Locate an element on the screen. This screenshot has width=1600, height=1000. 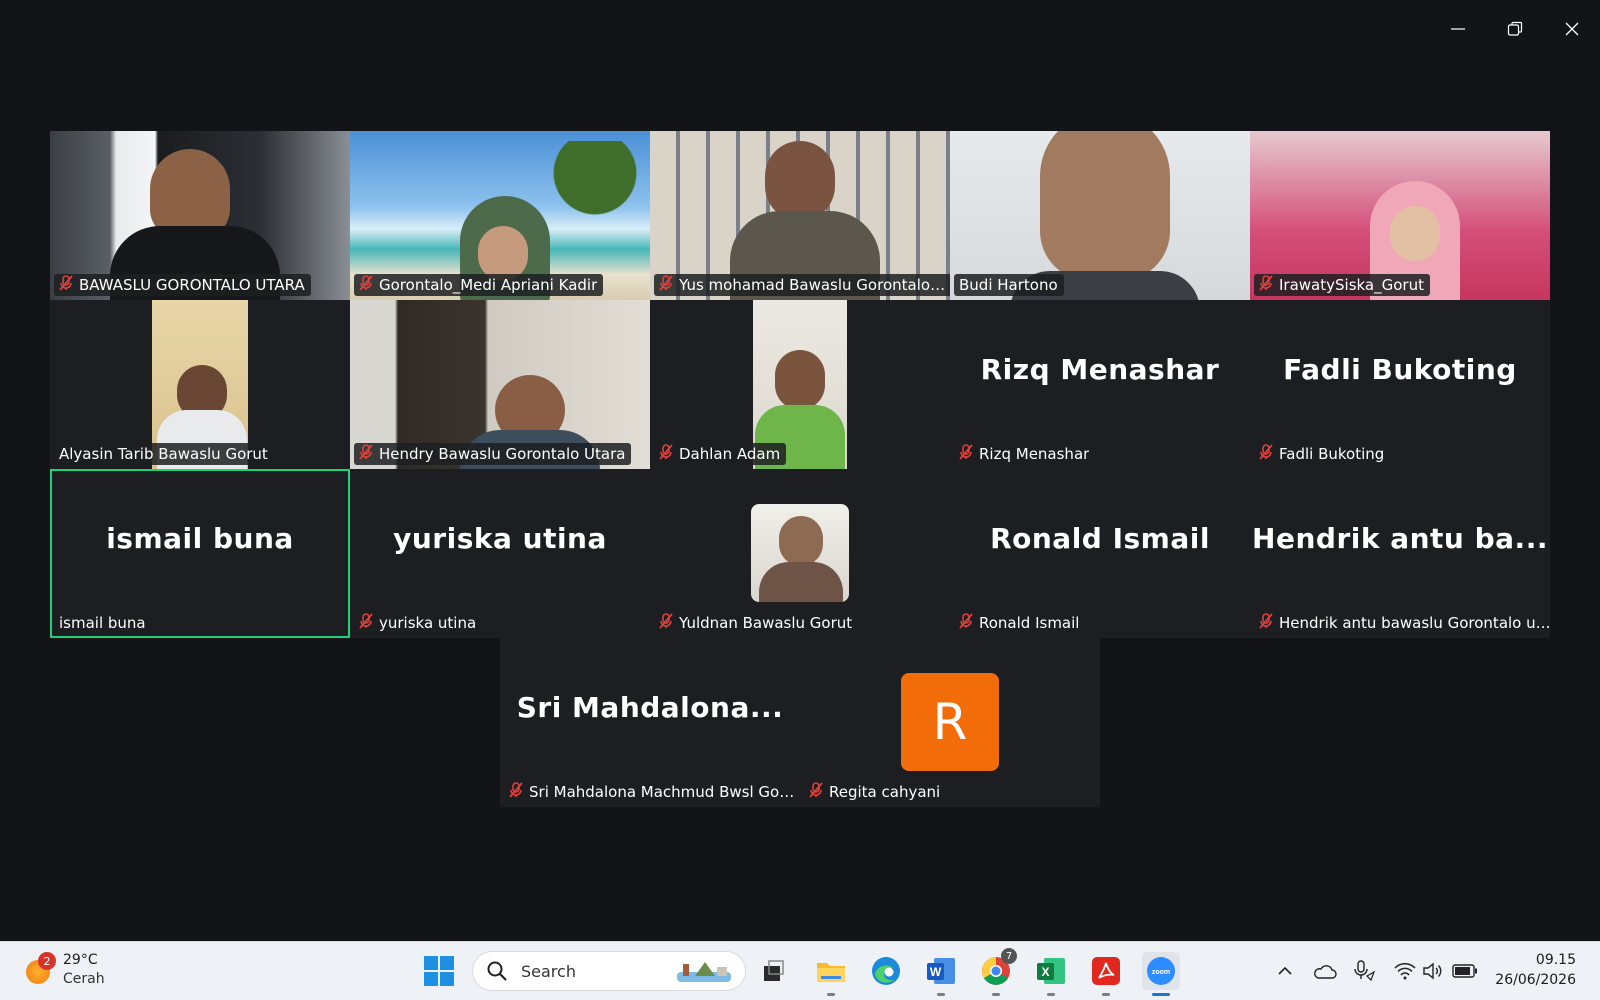
participant-name: Gorontalo_Medi Apriani Kadir is located at coordinates (488, 285).